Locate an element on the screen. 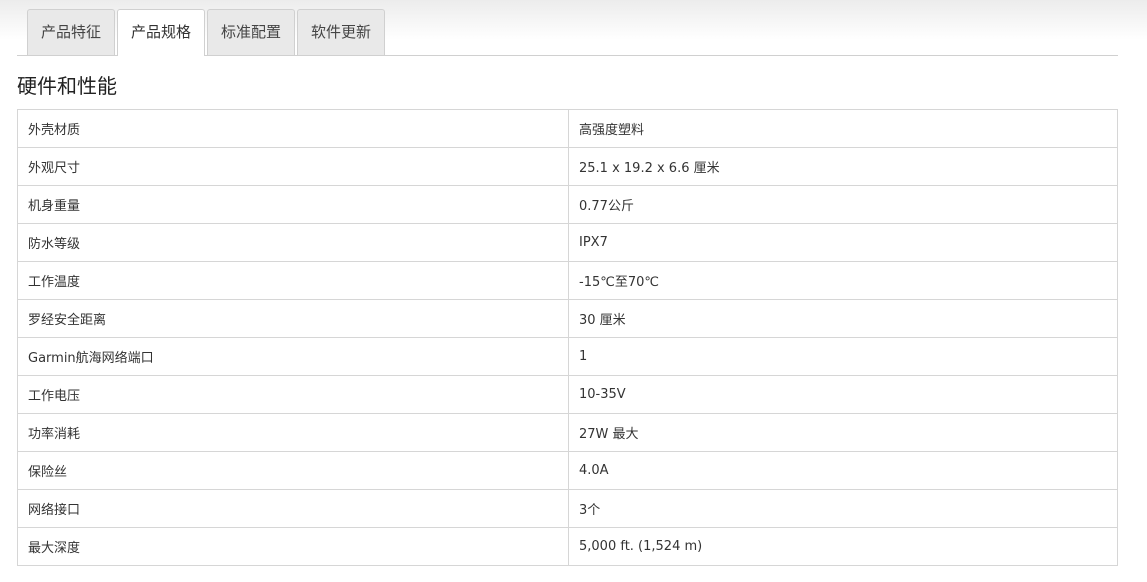 The height and width of the screenshot is (582, 1147). table-row: 外壳材质 高强度塑料 is located at coordinates (567, 128).